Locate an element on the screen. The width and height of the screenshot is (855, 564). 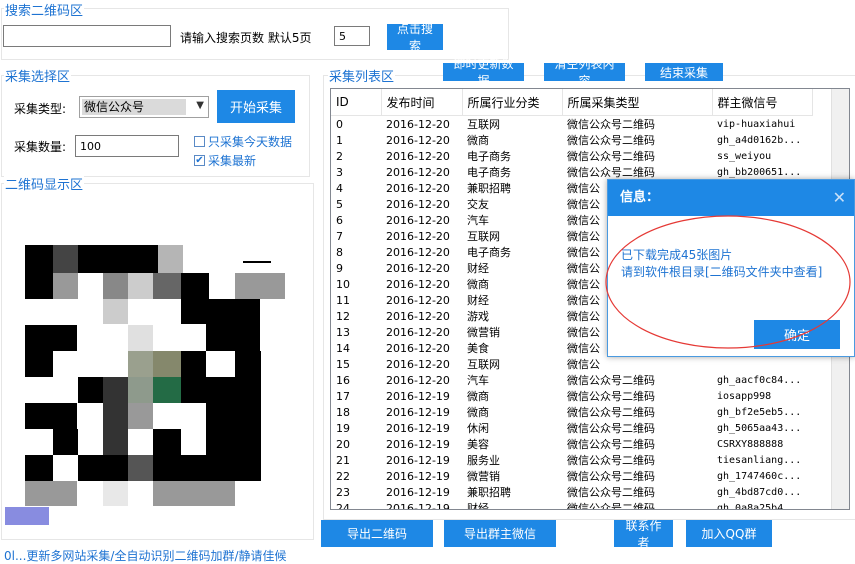
only-today-label: 只采集今天数据 is located at coordinates (250, 142).